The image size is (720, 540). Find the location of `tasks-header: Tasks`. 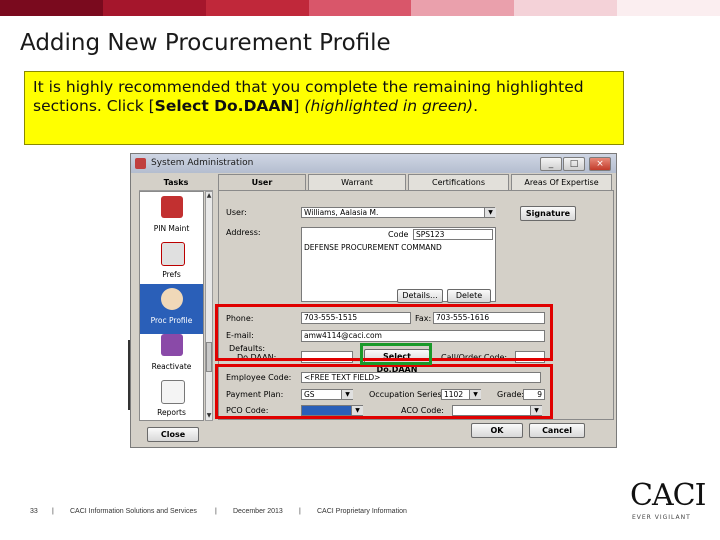

tasks-header: Tasks is located at coordinates (176, 183).